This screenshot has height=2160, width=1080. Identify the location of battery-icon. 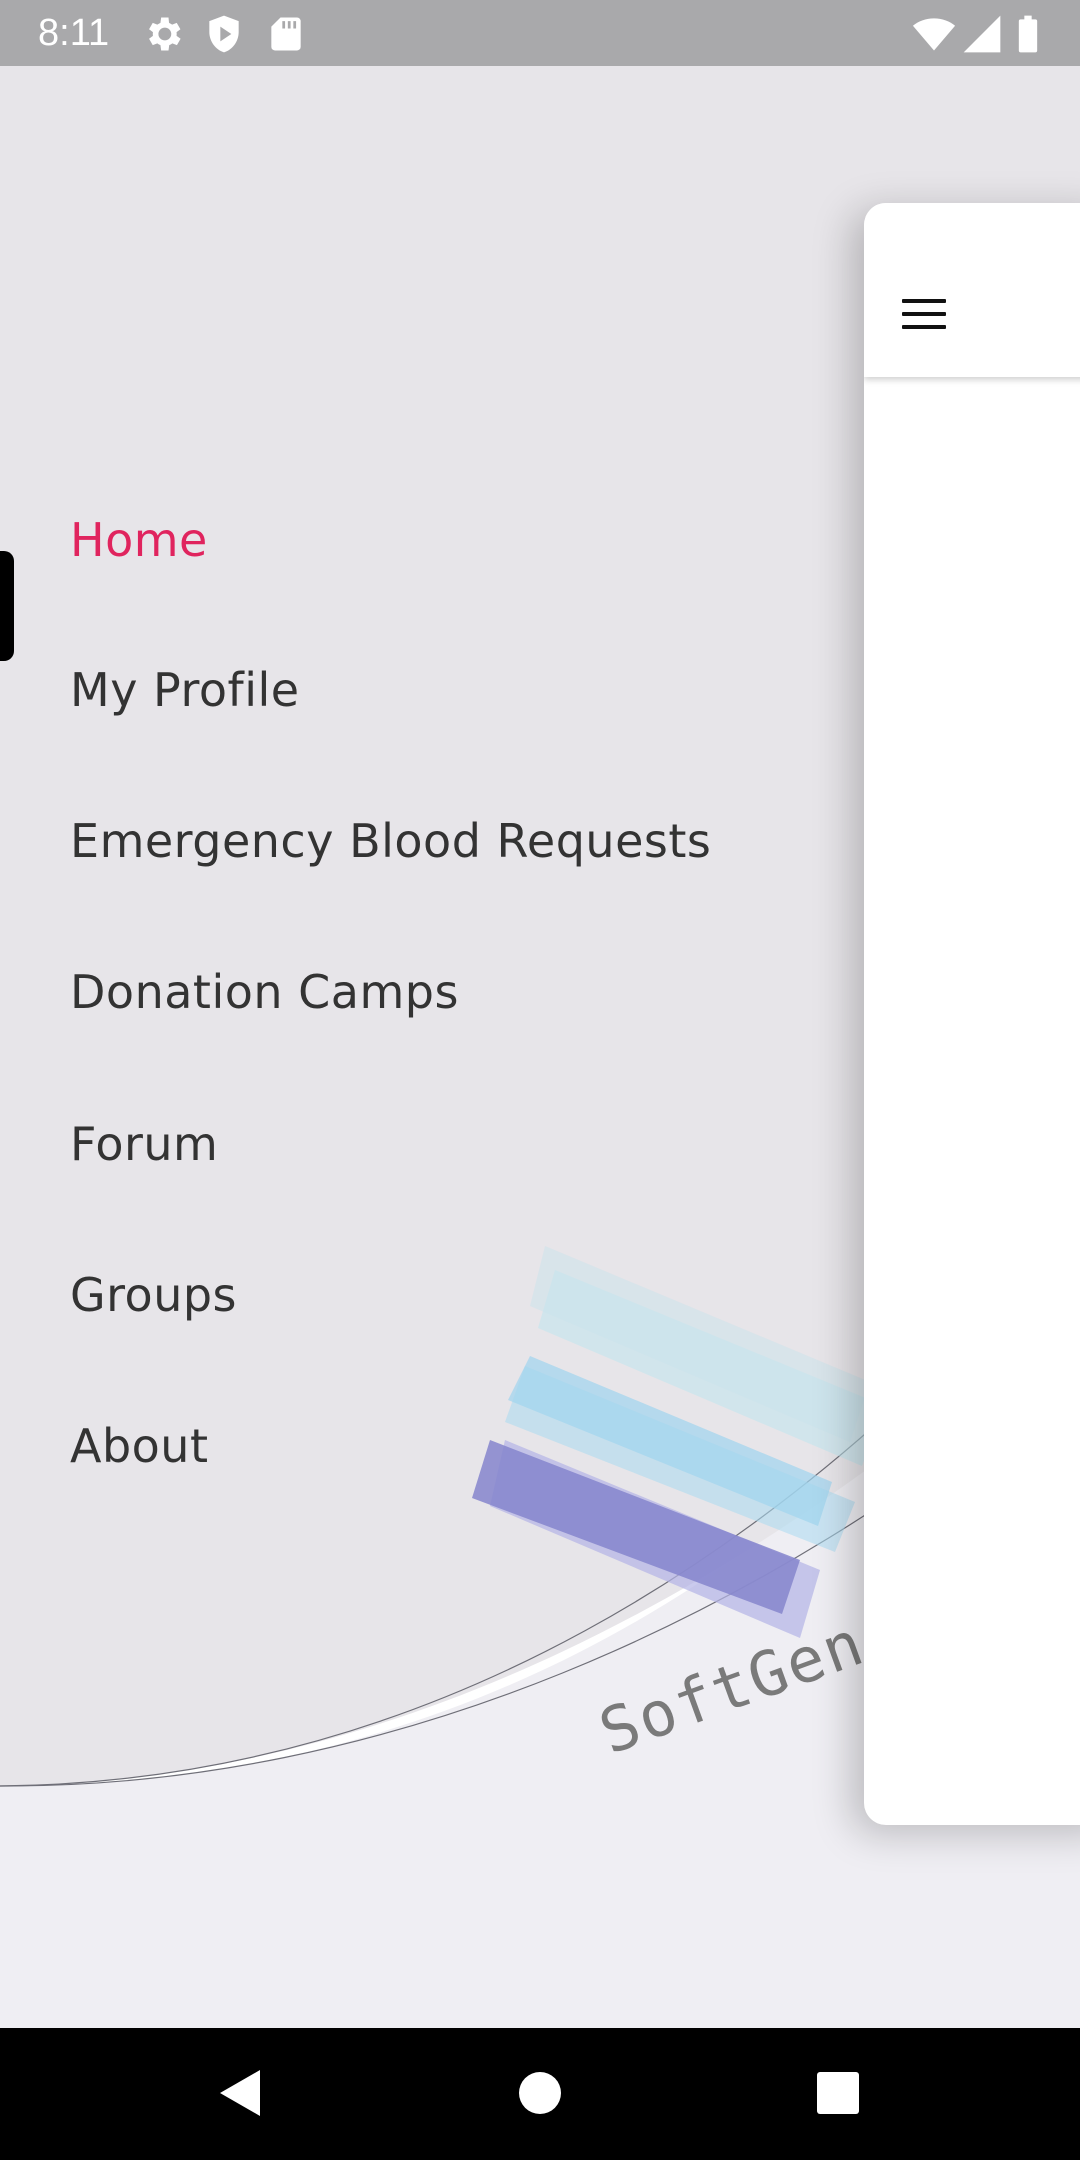
(1028, 34).